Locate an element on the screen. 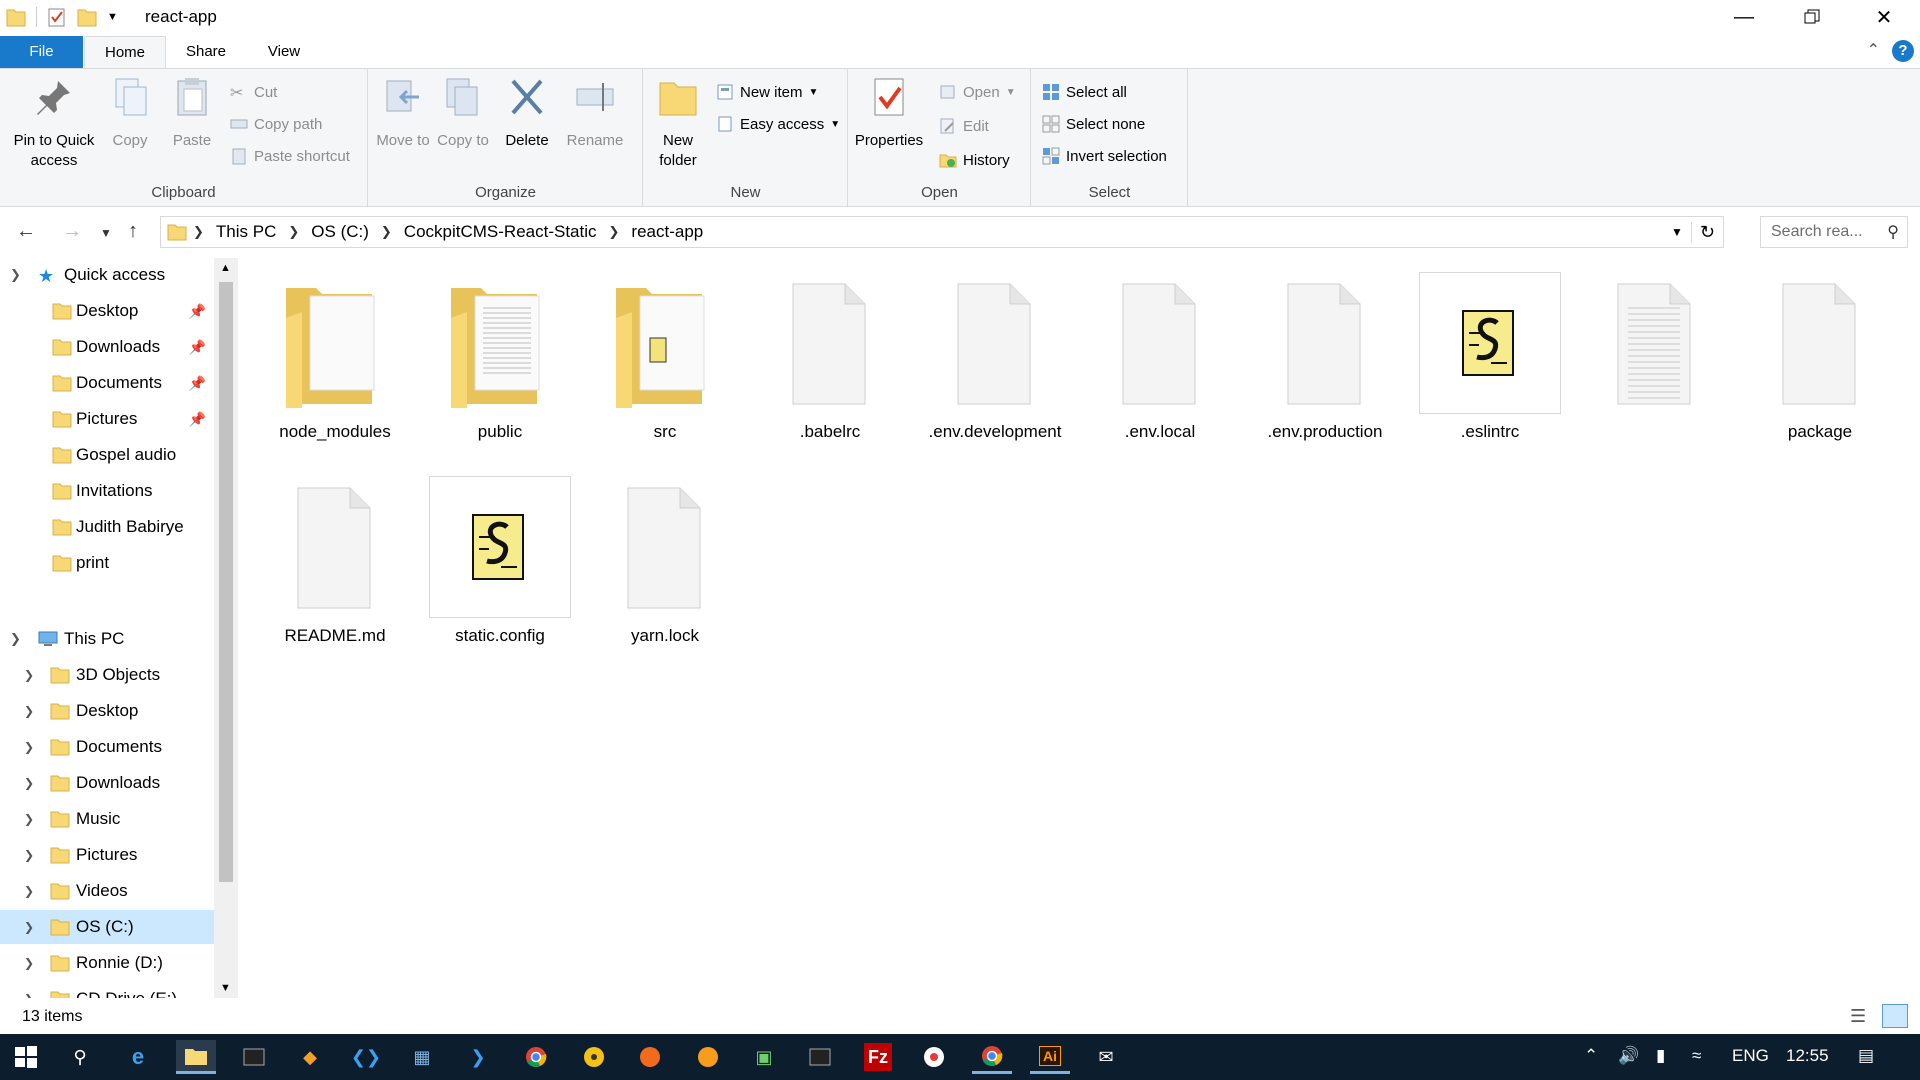  chrome-active-icon is located at coordinates (992, 1057).